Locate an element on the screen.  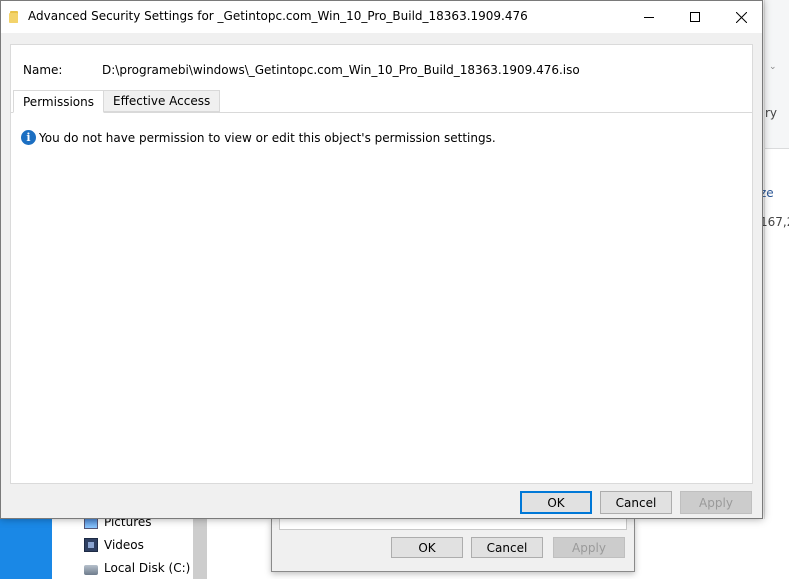
videos-icon is located at coordinates (91, 545).